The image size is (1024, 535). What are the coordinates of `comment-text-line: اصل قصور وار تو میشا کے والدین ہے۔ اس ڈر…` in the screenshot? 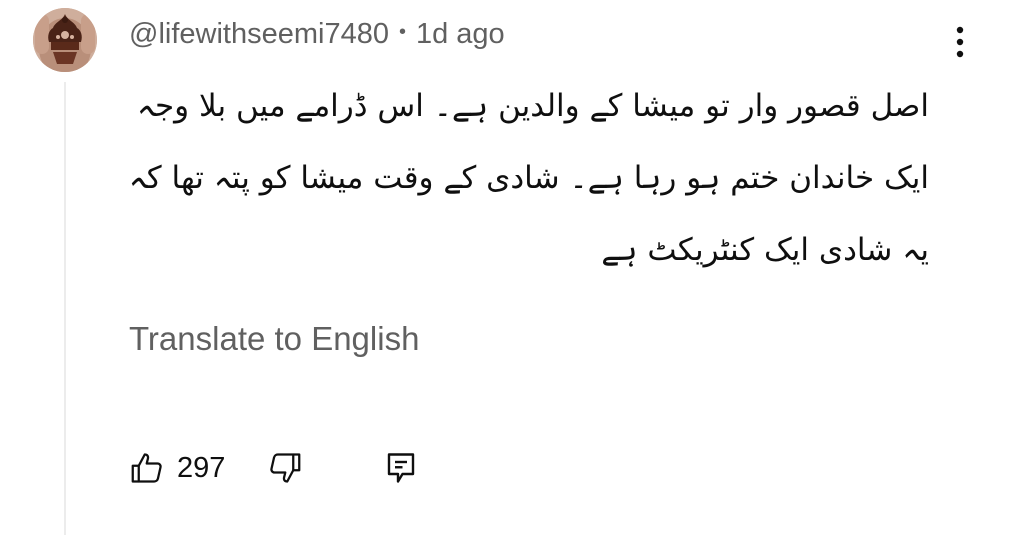 It's located at (532, 106).